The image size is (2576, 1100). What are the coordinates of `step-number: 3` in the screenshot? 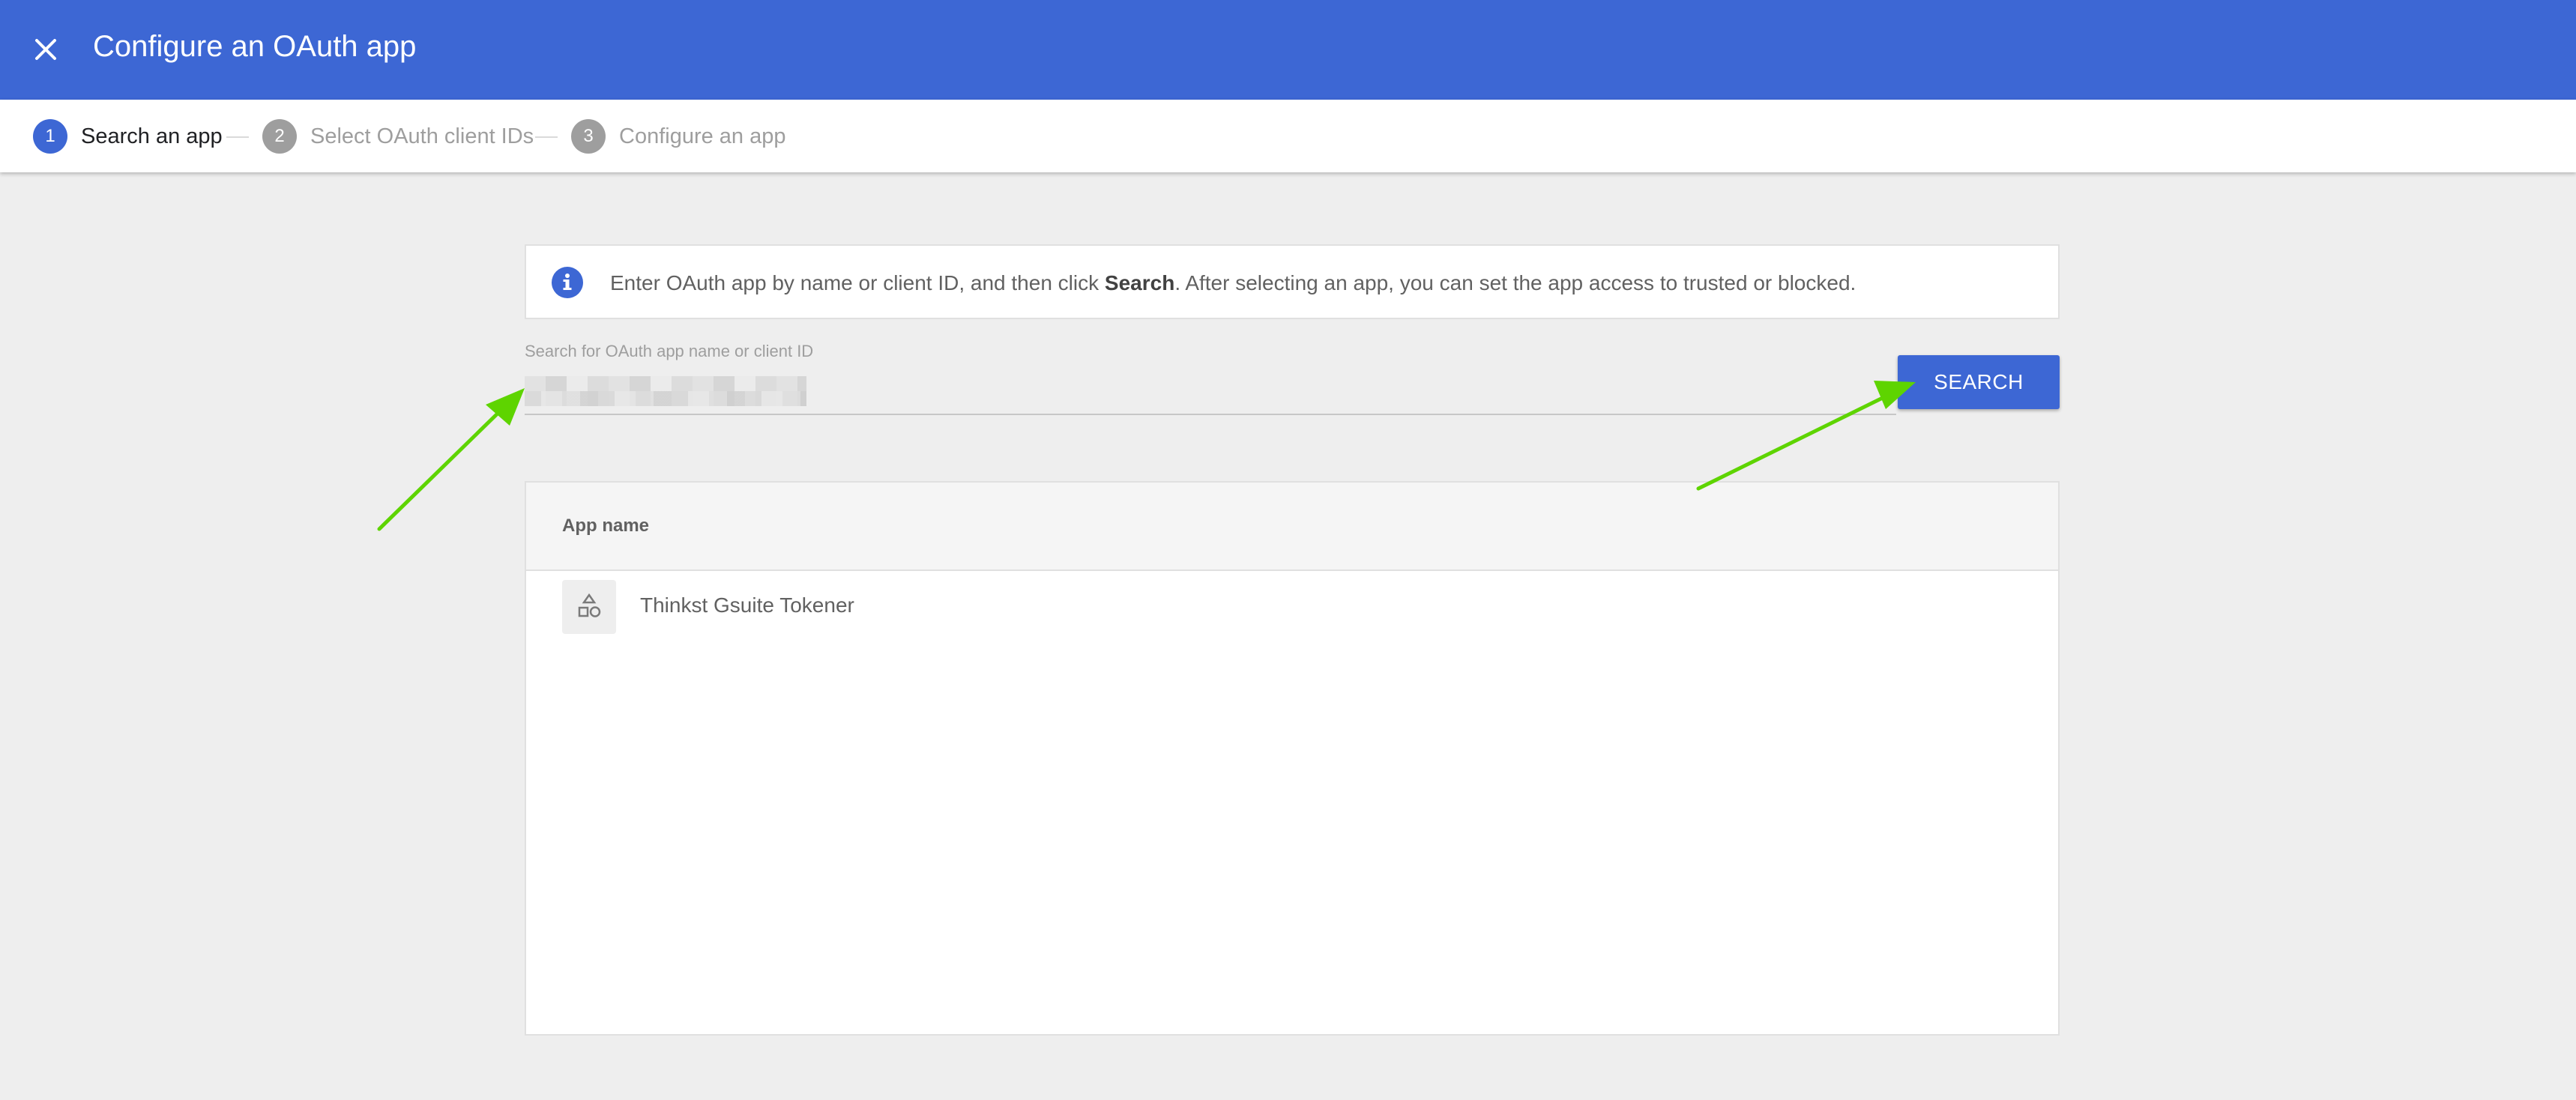 It's located at (588, 136).